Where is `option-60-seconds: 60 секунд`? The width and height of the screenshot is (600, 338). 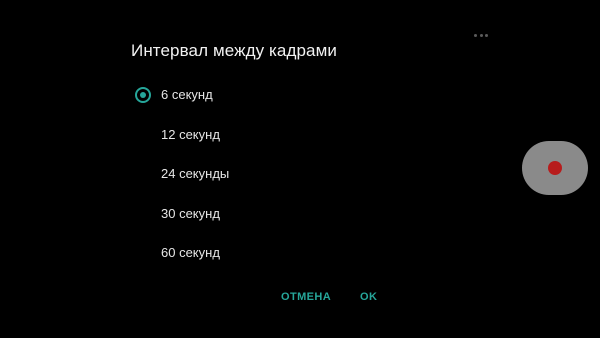 option-60-seconds: 60 секунд is located at coordinates (281, 253).